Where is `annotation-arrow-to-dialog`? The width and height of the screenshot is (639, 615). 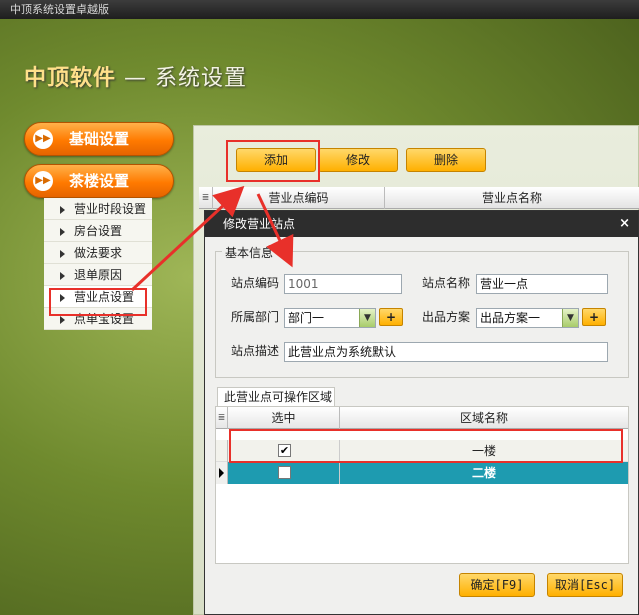 annotation-arrow-to-dialog is located at coordinates (275, 230).